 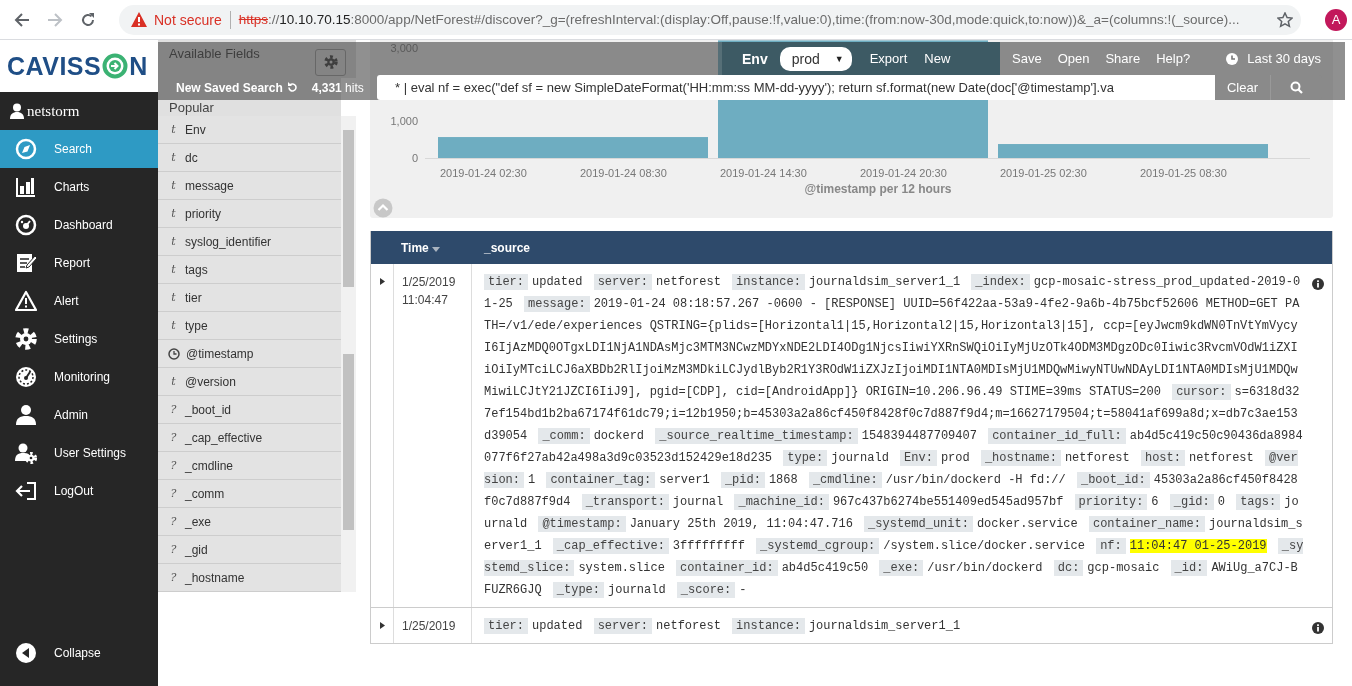 I want to click on bar-chart-icon, so click(x=26, y=187).